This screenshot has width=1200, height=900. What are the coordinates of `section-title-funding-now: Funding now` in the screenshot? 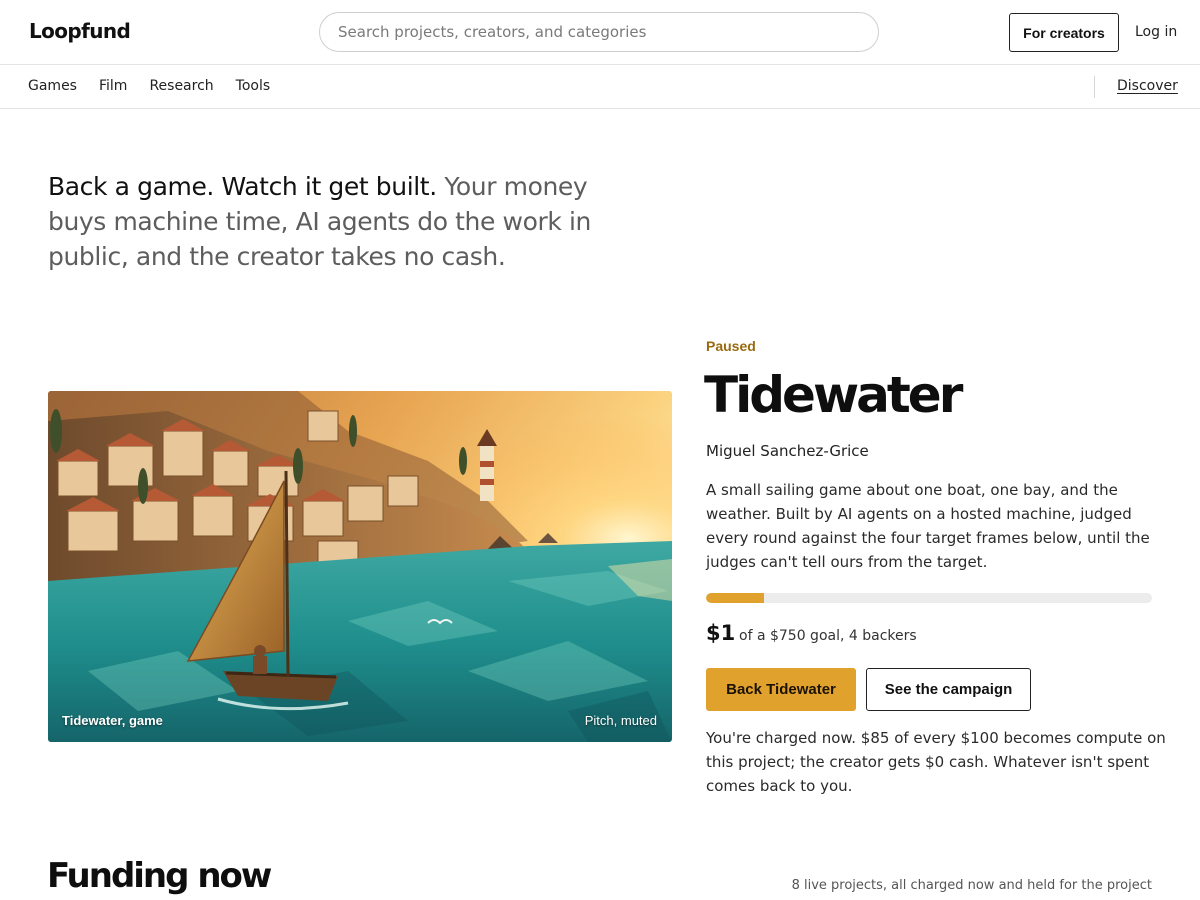 It's located at (159, 876).